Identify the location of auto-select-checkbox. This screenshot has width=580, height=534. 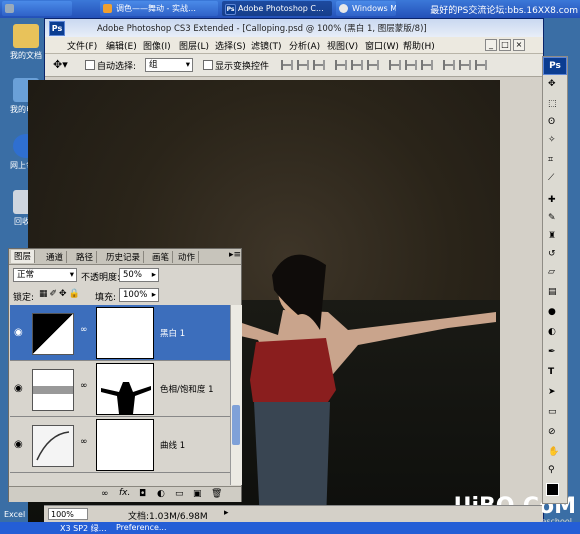
(90, 65).